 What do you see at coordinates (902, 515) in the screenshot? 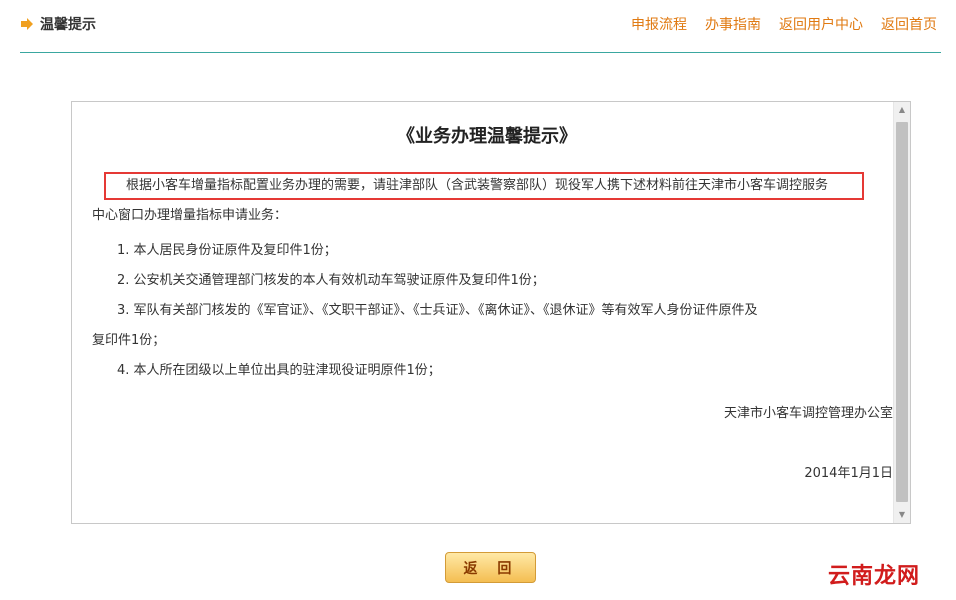
I see `scroll-down-arrow-icon: ▼` at bounding box center [902, 515].